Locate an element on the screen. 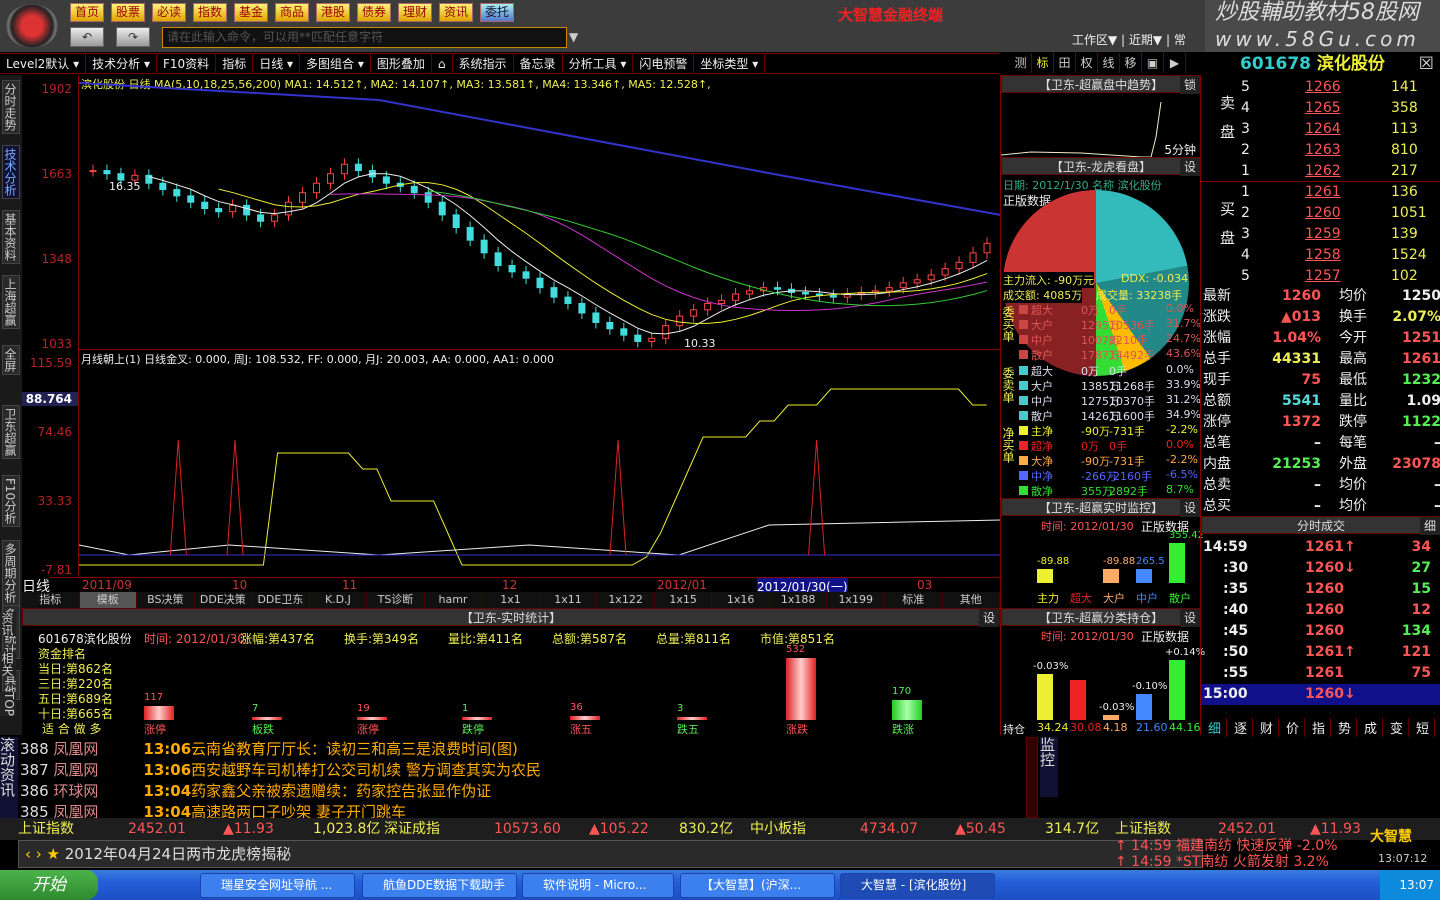 The image size is (1440, 900). sell-level-row: 5 1266 141 is located at coordinates (1320, 87).